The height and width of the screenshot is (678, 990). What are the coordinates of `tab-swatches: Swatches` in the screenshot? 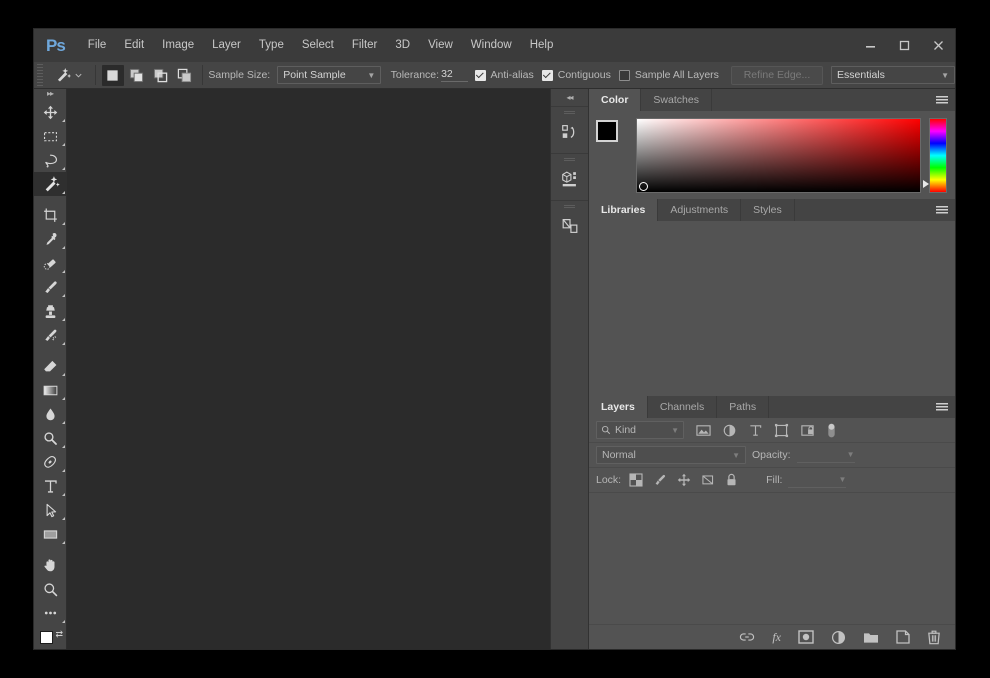 It's located at (676, 100).